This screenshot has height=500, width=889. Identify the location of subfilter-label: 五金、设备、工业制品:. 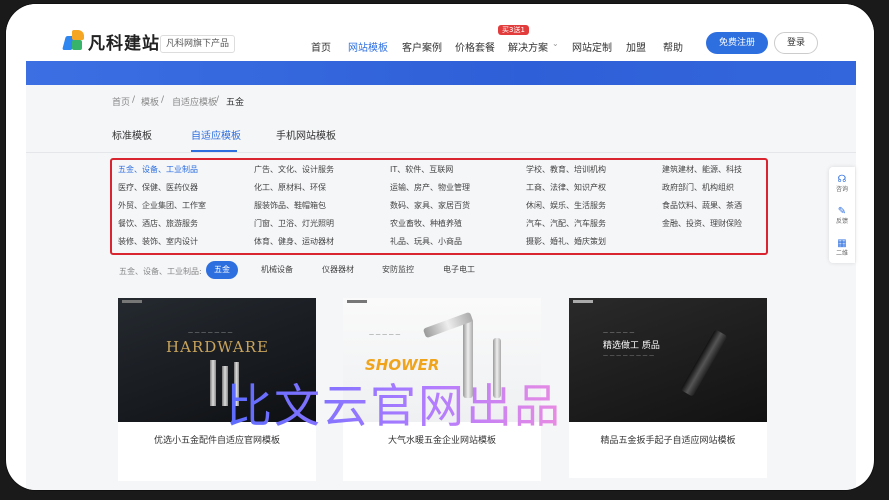
(160, 271).